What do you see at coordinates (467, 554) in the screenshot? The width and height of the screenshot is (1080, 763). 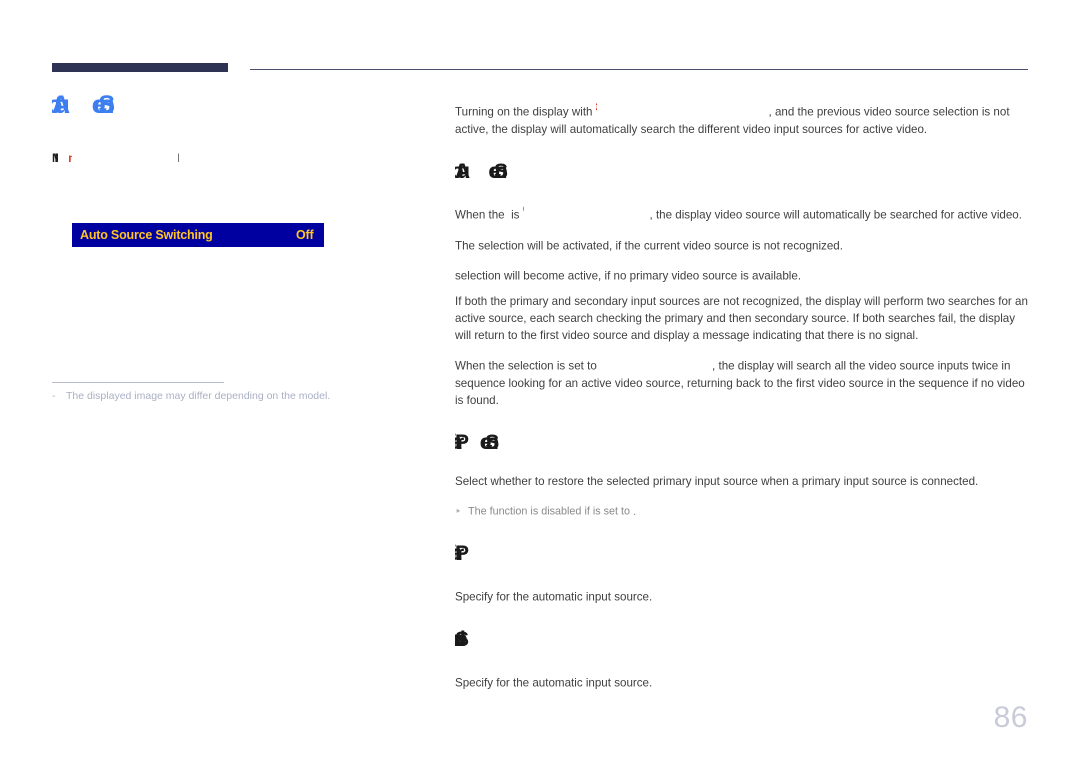 I see `section-heading-text: Primary Source` at bounding box center [467, 554].